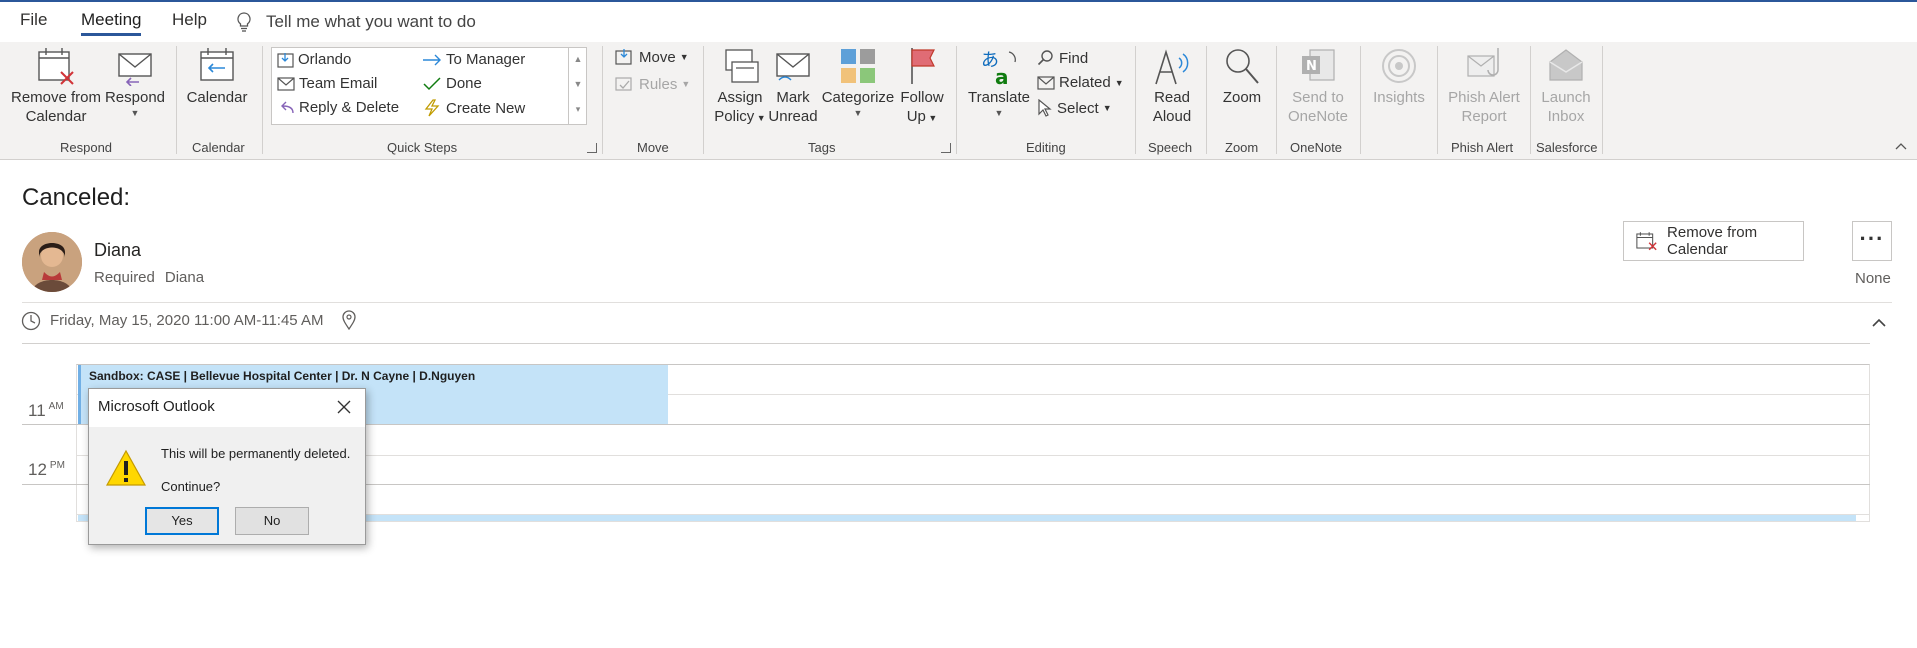 This screenshot has width=1917, height=648. Describe the element at coordinates (244, 22) in the screenshot. I see `lightbulb-icon` at that location.